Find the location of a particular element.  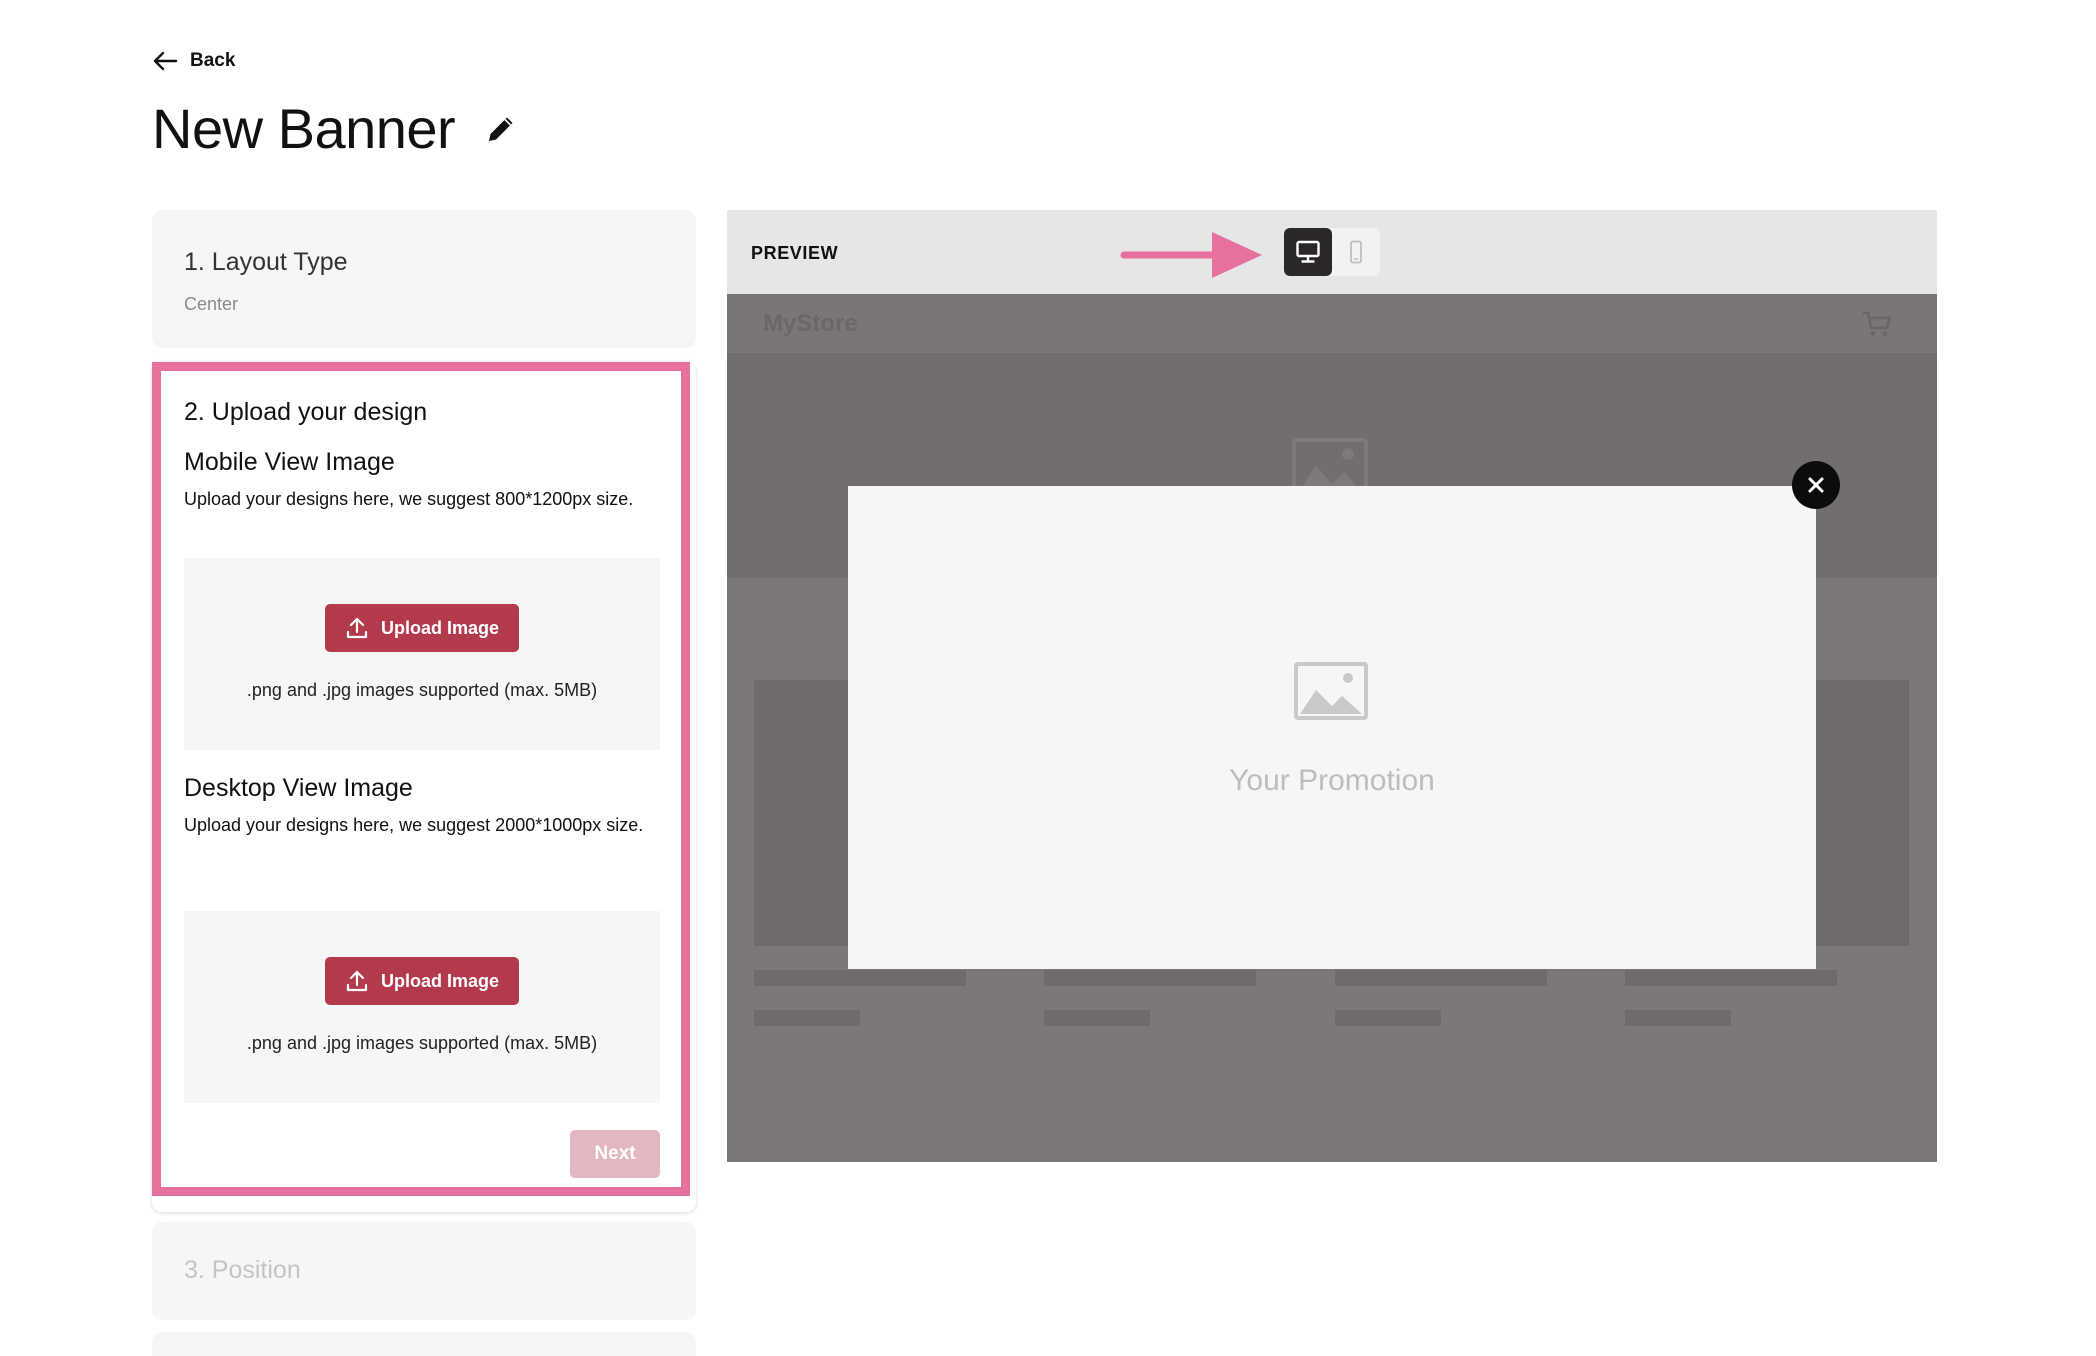

desktop-icon is located at coordinates (1308, 251).